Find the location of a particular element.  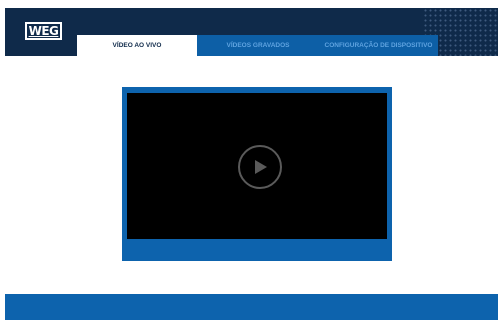

play-icon is located at coordinates (261, 167).